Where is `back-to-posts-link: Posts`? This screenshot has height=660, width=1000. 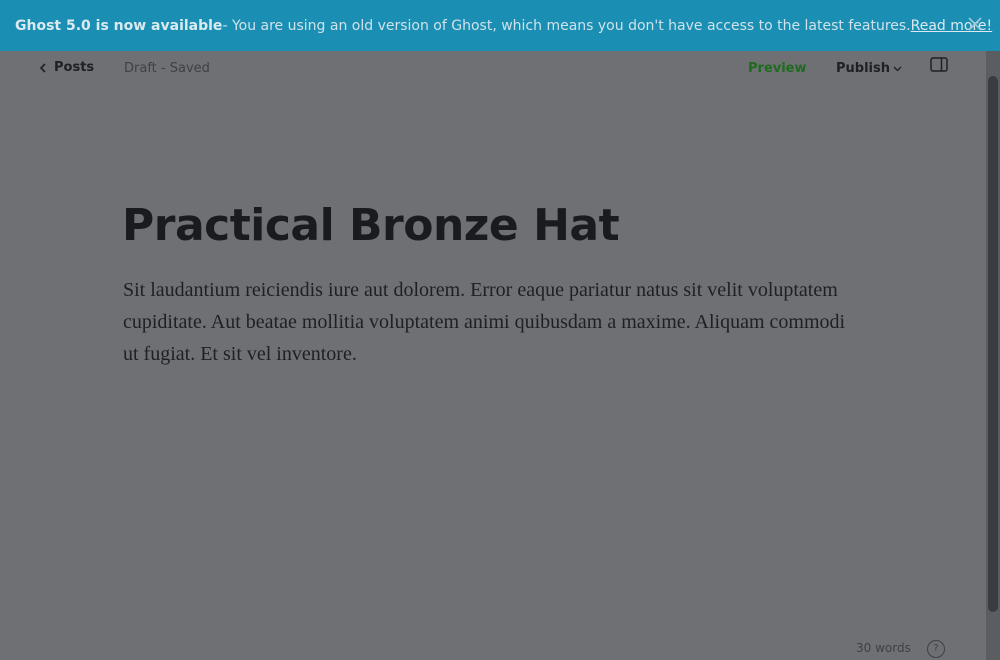 back-to-posts-link: Posts is located at coordinates (67, 67).